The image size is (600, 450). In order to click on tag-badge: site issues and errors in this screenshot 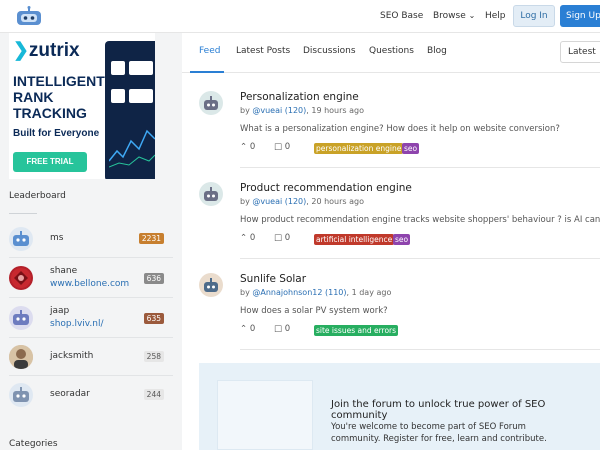, I will do `click(356, 330)`.